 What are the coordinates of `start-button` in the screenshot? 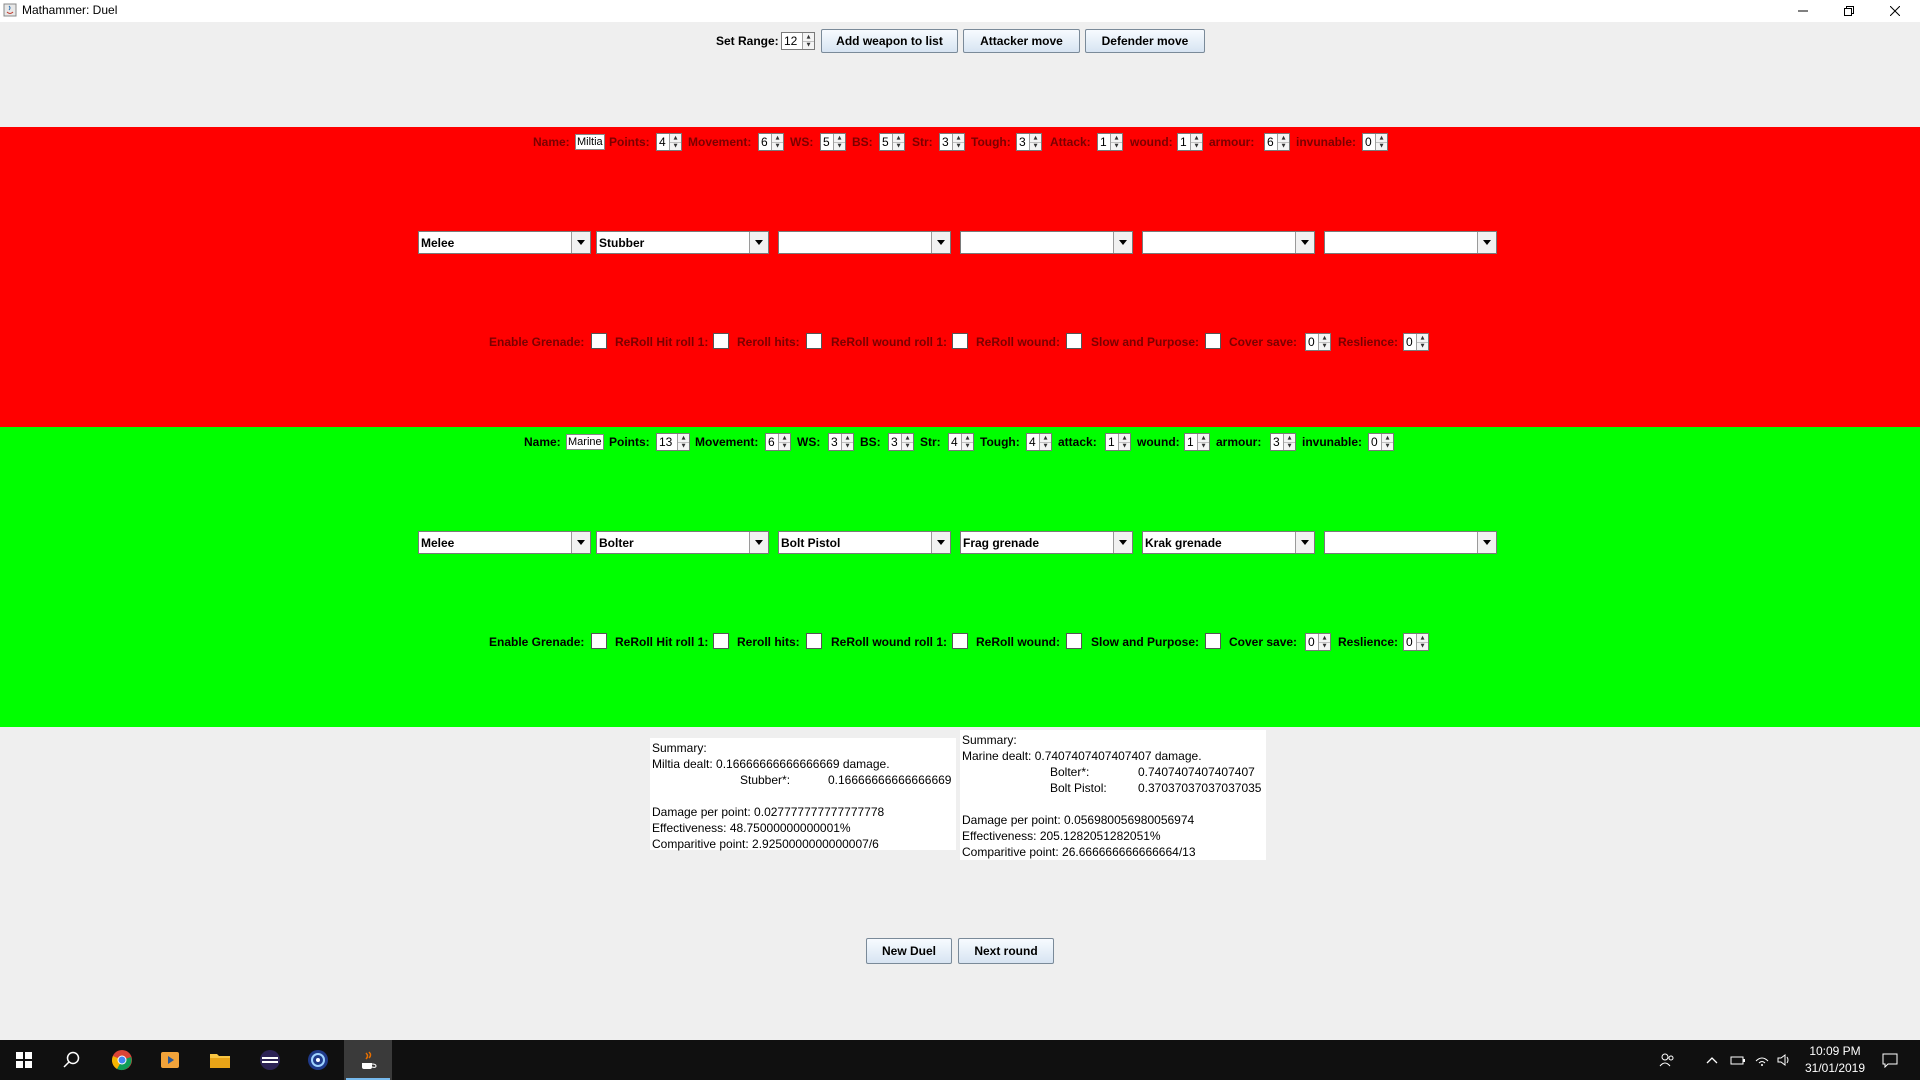 It's located at (24, 1060).